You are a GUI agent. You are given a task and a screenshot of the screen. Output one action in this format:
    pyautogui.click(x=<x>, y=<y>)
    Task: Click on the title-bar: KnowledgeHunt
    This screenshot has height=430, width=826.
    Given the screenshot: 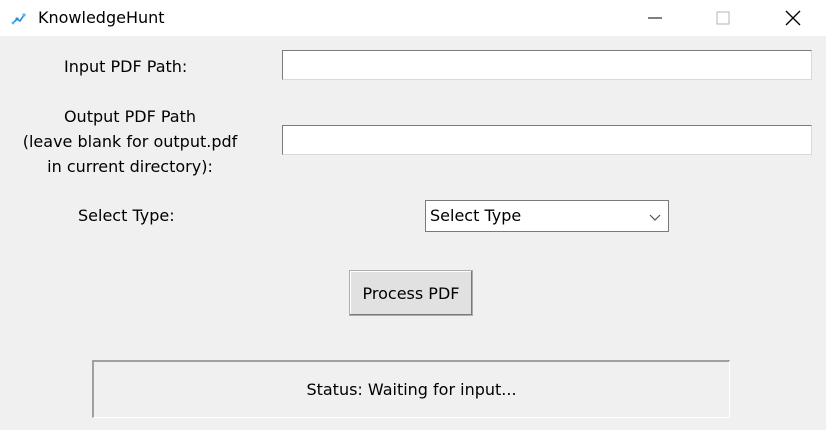 What is the action you would take?
    pyautogui.click(x=413, y=18)
    